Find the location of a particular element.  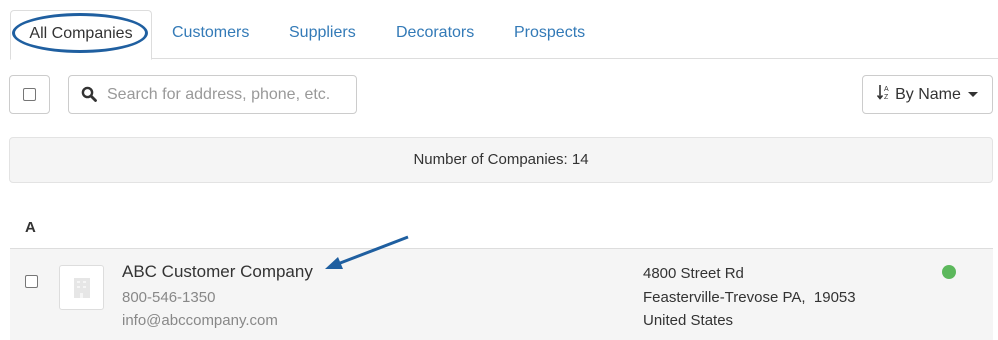

status-indicator is located at coordinates (949, 272).